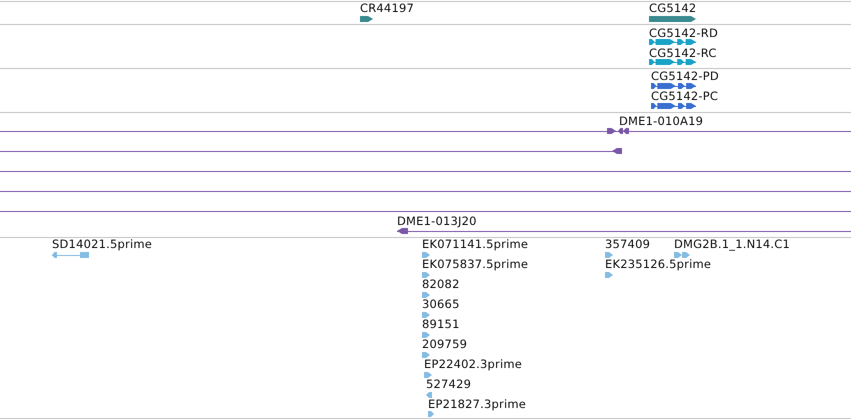 The height and width of the screenshot is (420, 851). I want to click on feature-label: EP21827.3prime, so click(477, 404).